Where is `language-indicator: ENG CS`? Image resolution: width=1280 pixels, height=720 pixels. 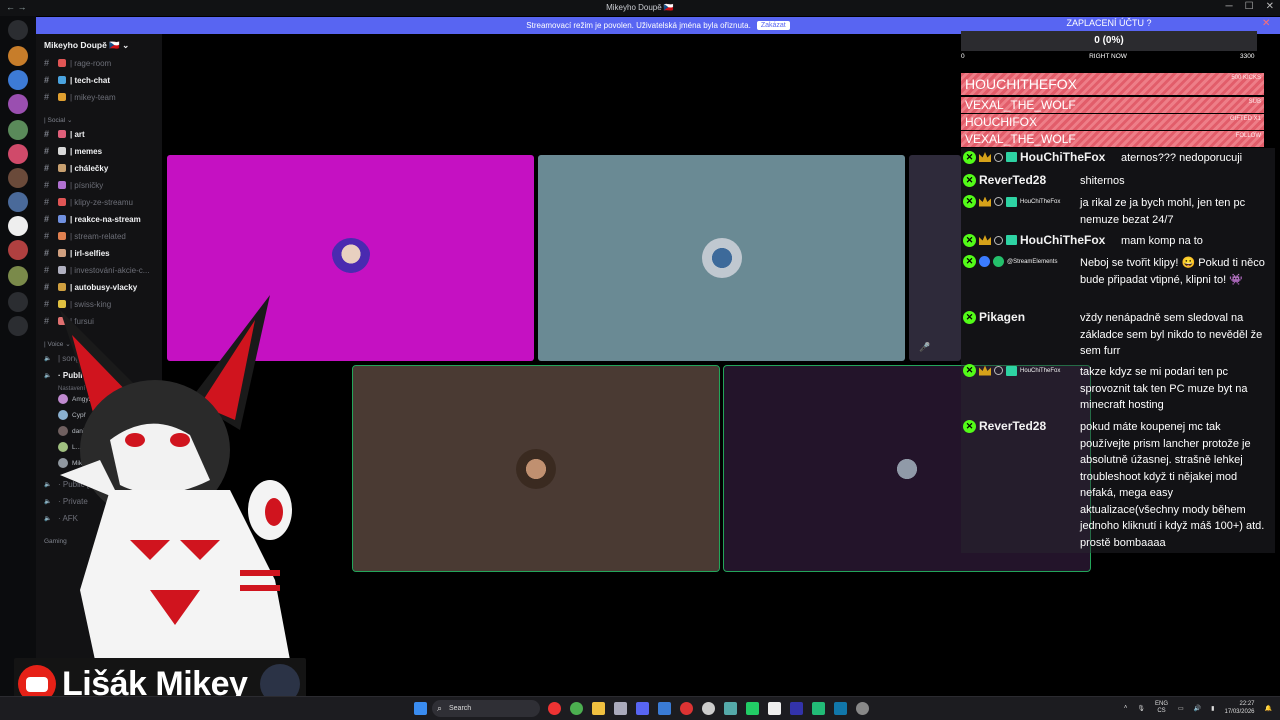 language-indicator: ENG CS is located at coordinates (1161, 708).